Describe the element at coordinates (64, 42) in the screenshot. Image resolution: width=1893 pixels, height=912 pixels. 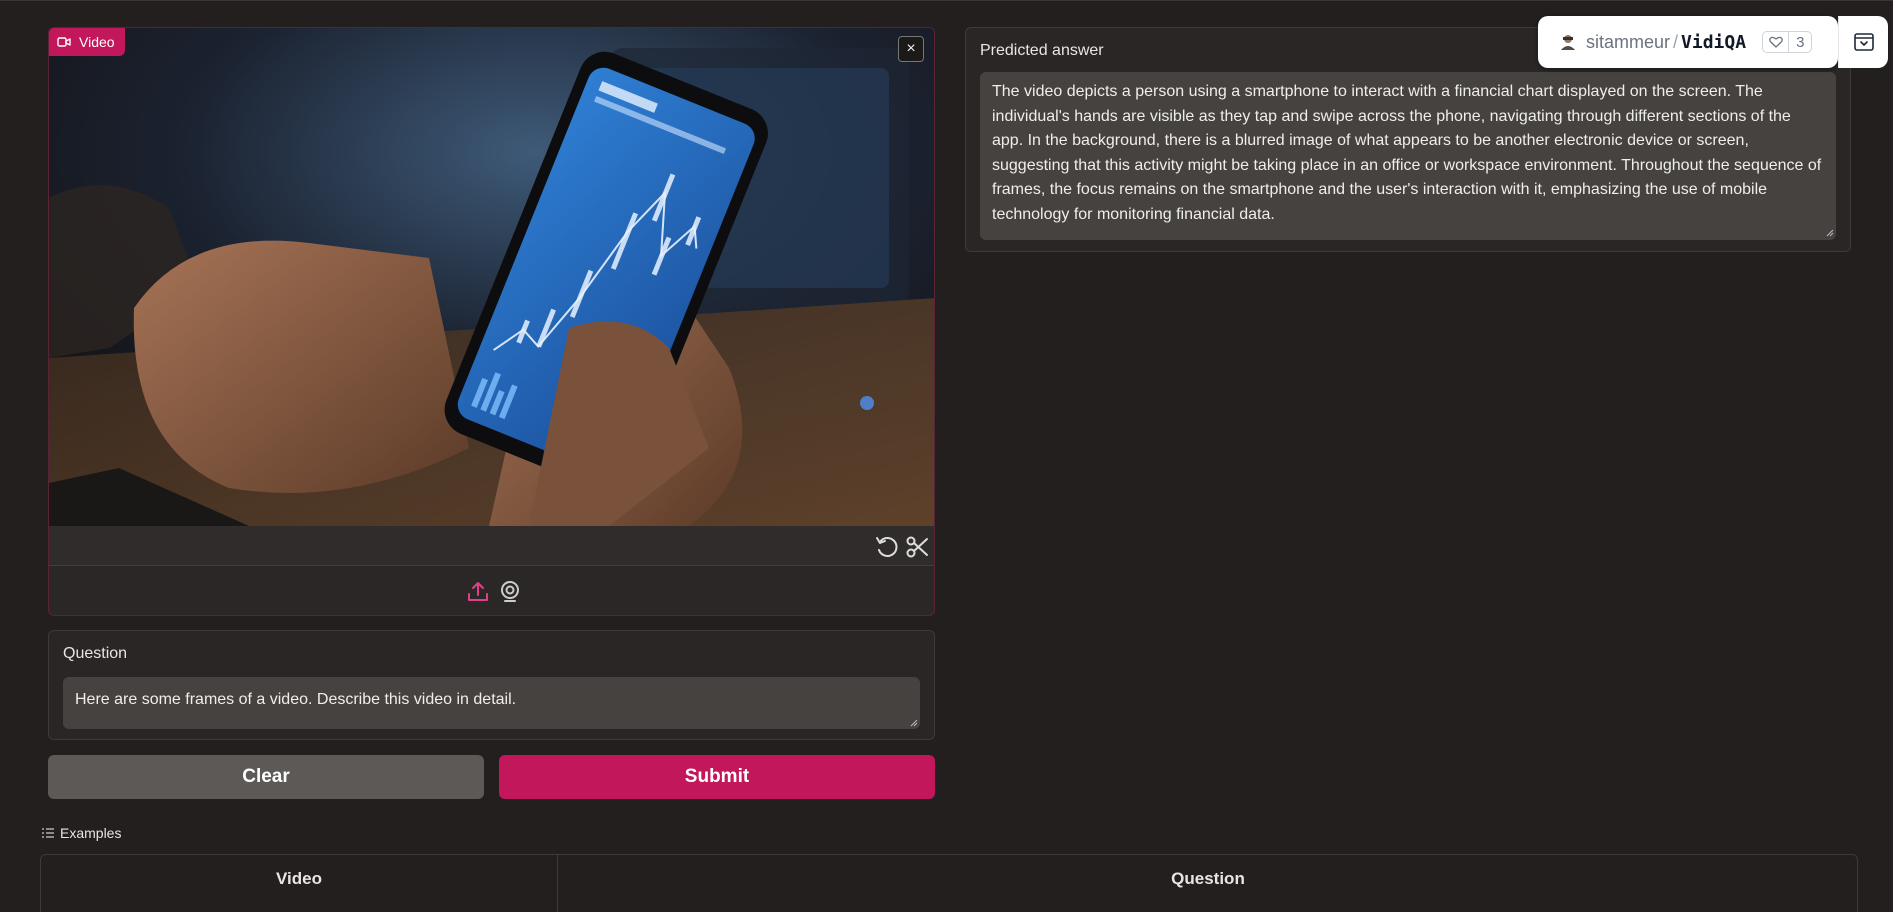
I see `video-icon` at that location.